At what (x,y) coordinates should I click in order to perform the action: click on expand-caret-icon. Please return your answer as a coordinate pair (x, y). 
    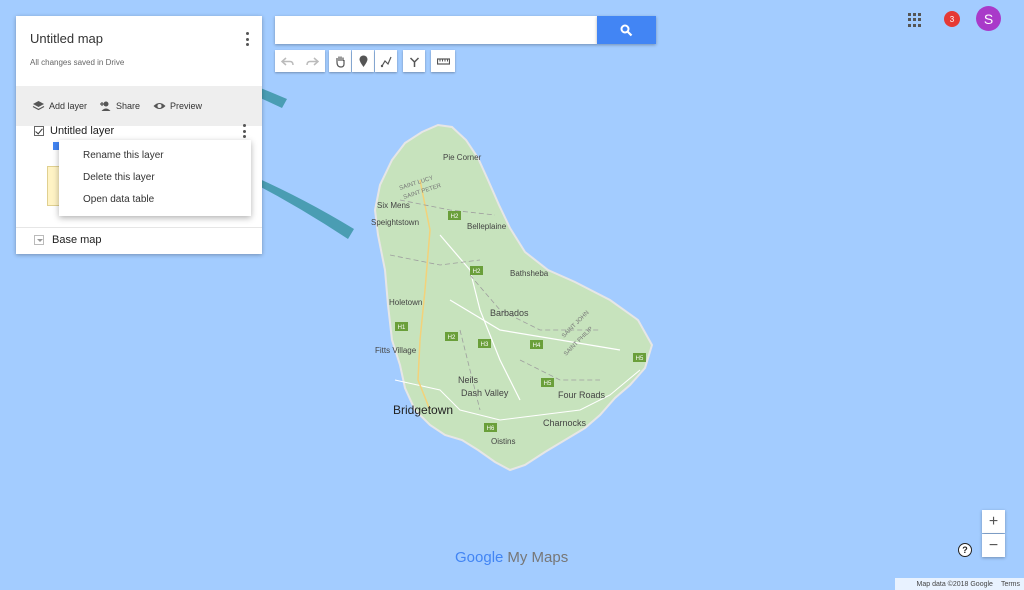
    Looking at the image, I should click on (39, 240).